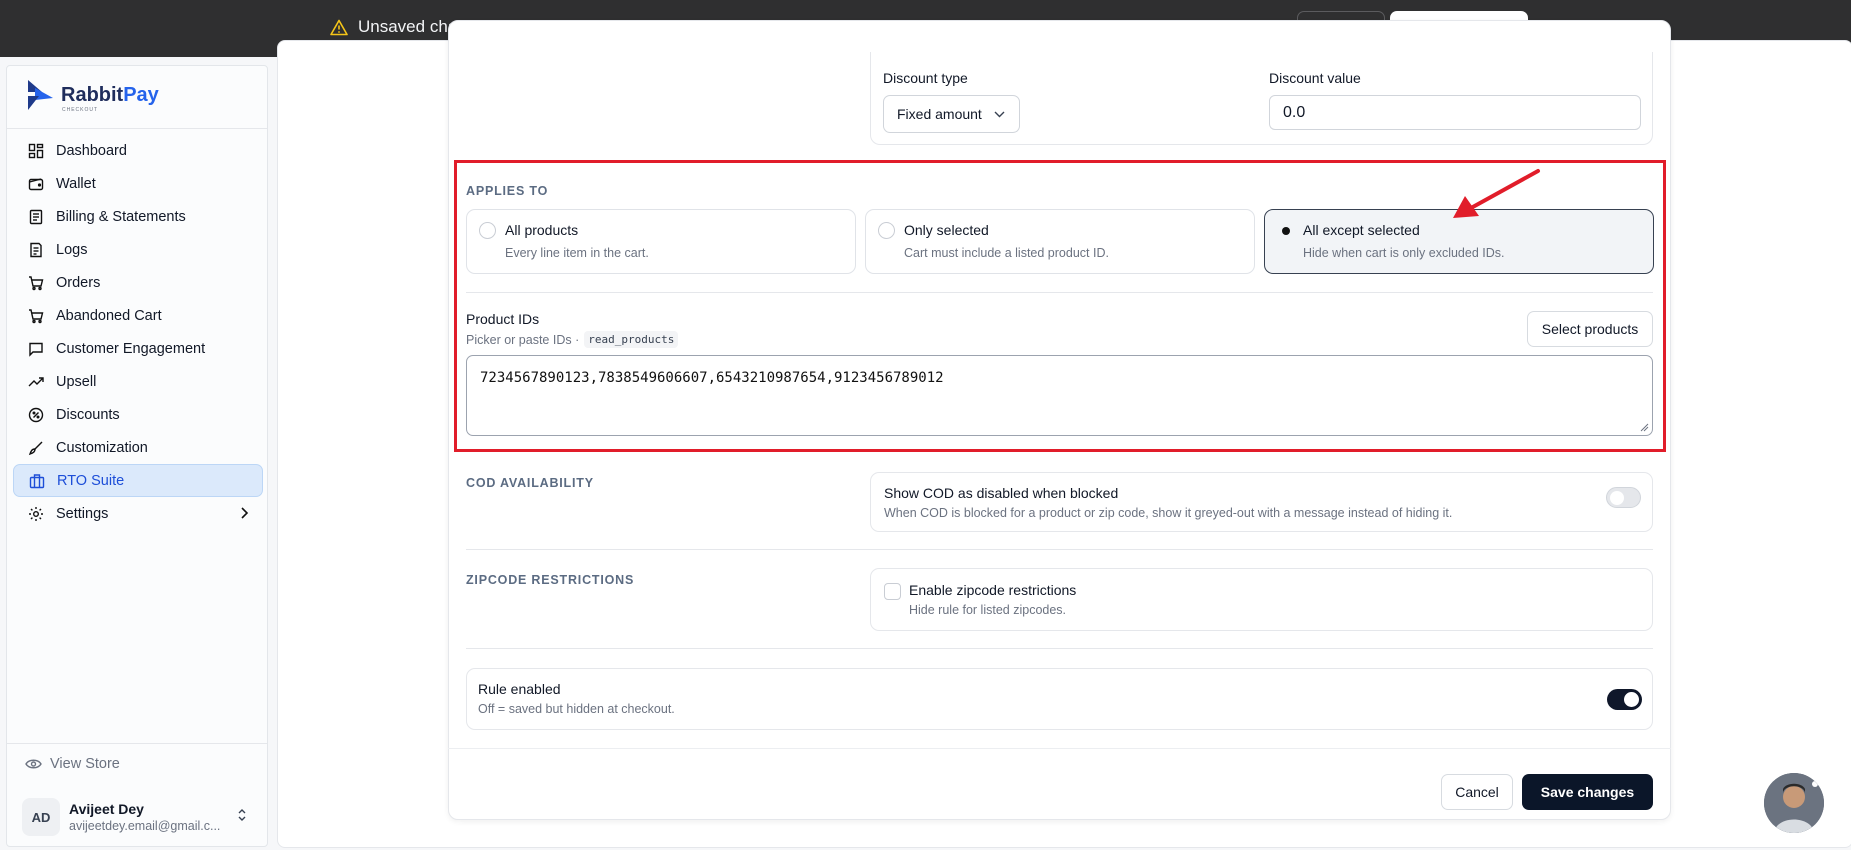  Describe the element at coordinates (36, 282) in the screenshot. I see `cart-icon` at that location.